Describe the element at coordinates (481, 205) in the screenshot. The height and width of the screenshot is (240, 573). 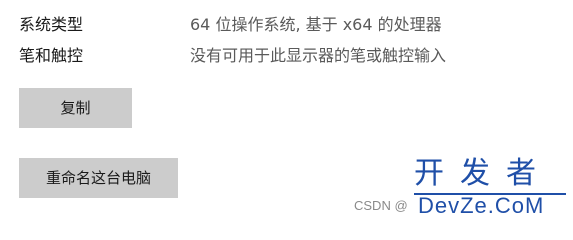
I see `logo-english-text: DevZe.CoM` at that location.